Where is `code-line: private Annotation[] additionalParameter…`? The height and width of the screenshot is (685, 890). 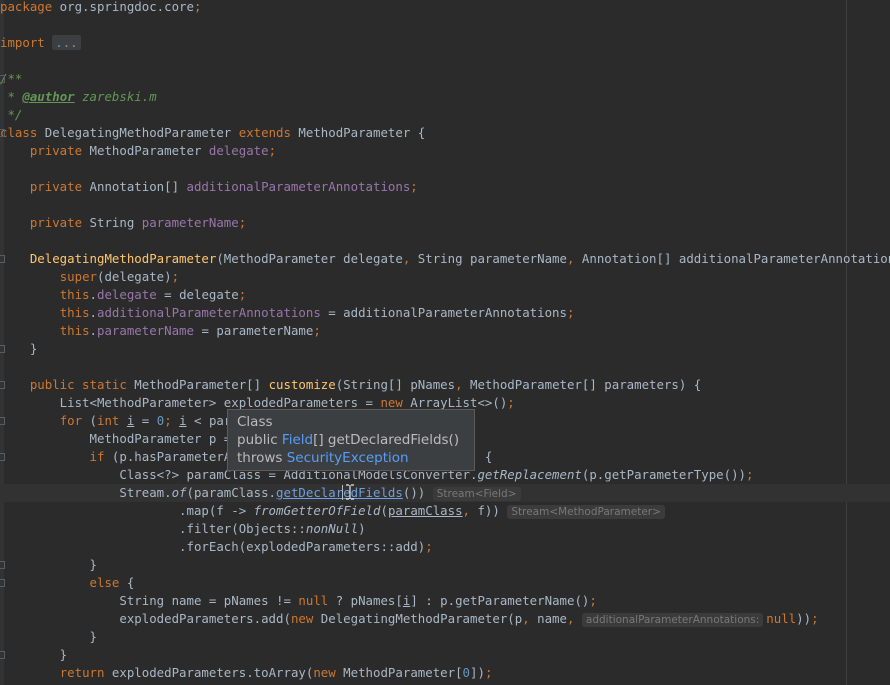 code-line: private Annotation[] additionalParameter… is located at coordinates (445, 187).